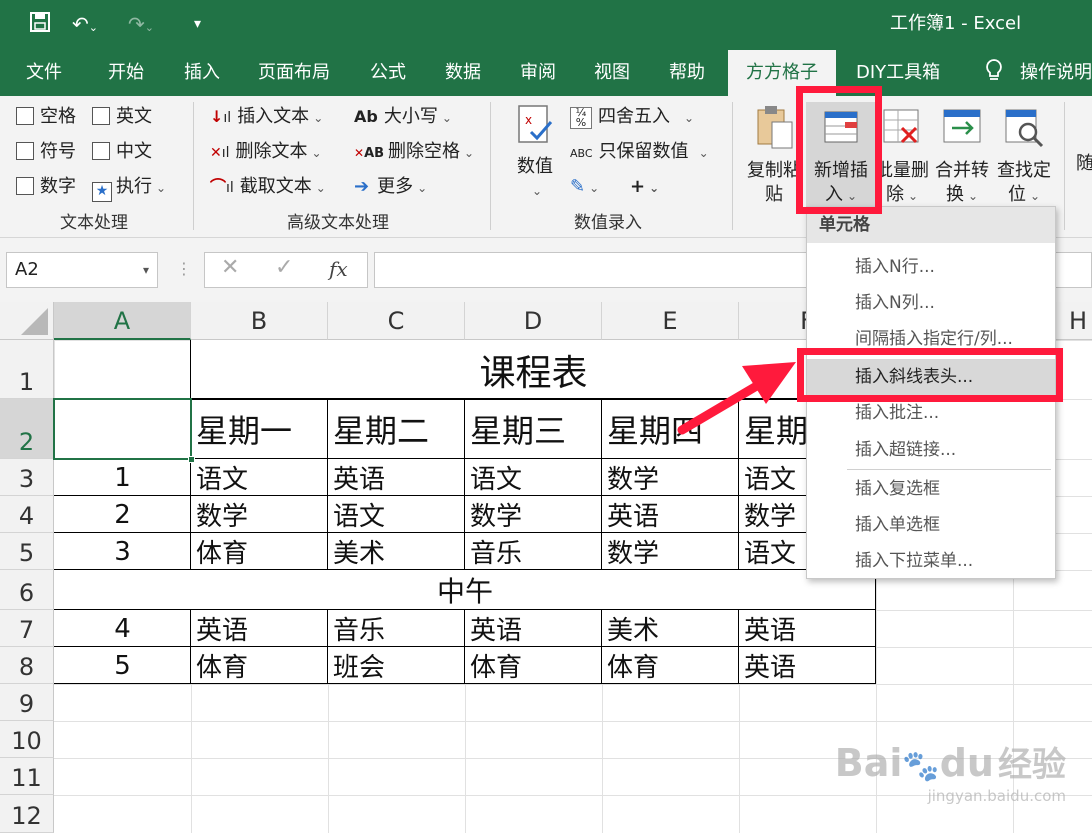 This screenshot has width=1092, height=833. Describe the element at coordinates (1032, 765) in the screenshot. I see `watermark-label: 经验` at that location.